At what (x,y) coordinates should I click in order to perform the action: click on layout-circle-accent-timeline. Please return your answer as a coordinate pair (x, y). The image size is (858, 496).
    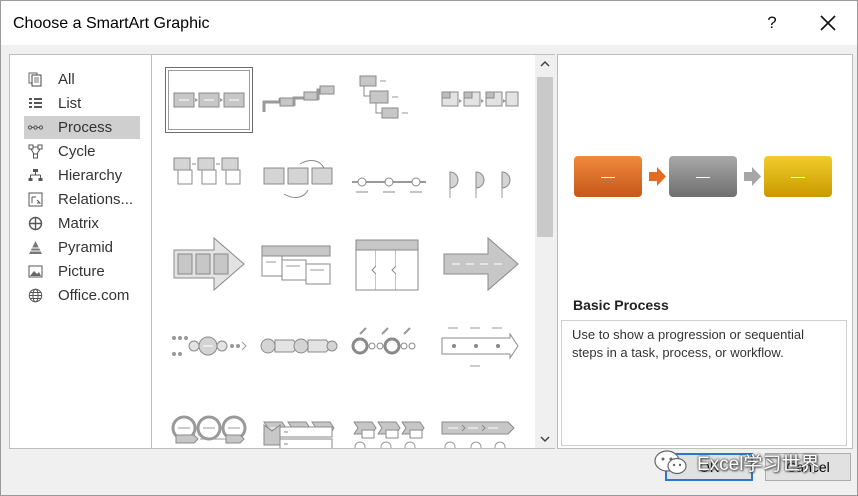
    Looking at the image, I should click on (479, 182).